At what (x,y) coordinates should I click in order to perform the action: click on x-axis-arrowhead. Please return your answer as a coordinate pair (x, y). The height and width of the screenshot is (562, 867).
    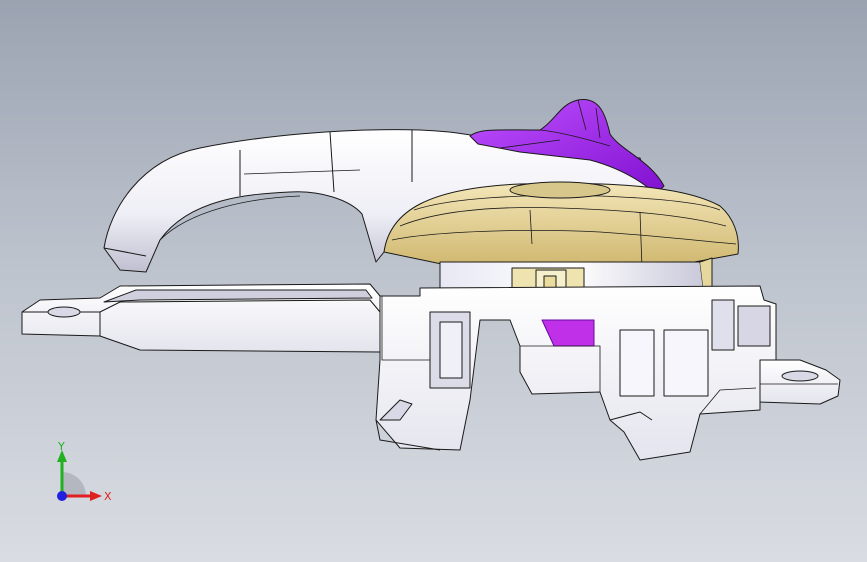
    Looking at the image, I should click on (96, 496).